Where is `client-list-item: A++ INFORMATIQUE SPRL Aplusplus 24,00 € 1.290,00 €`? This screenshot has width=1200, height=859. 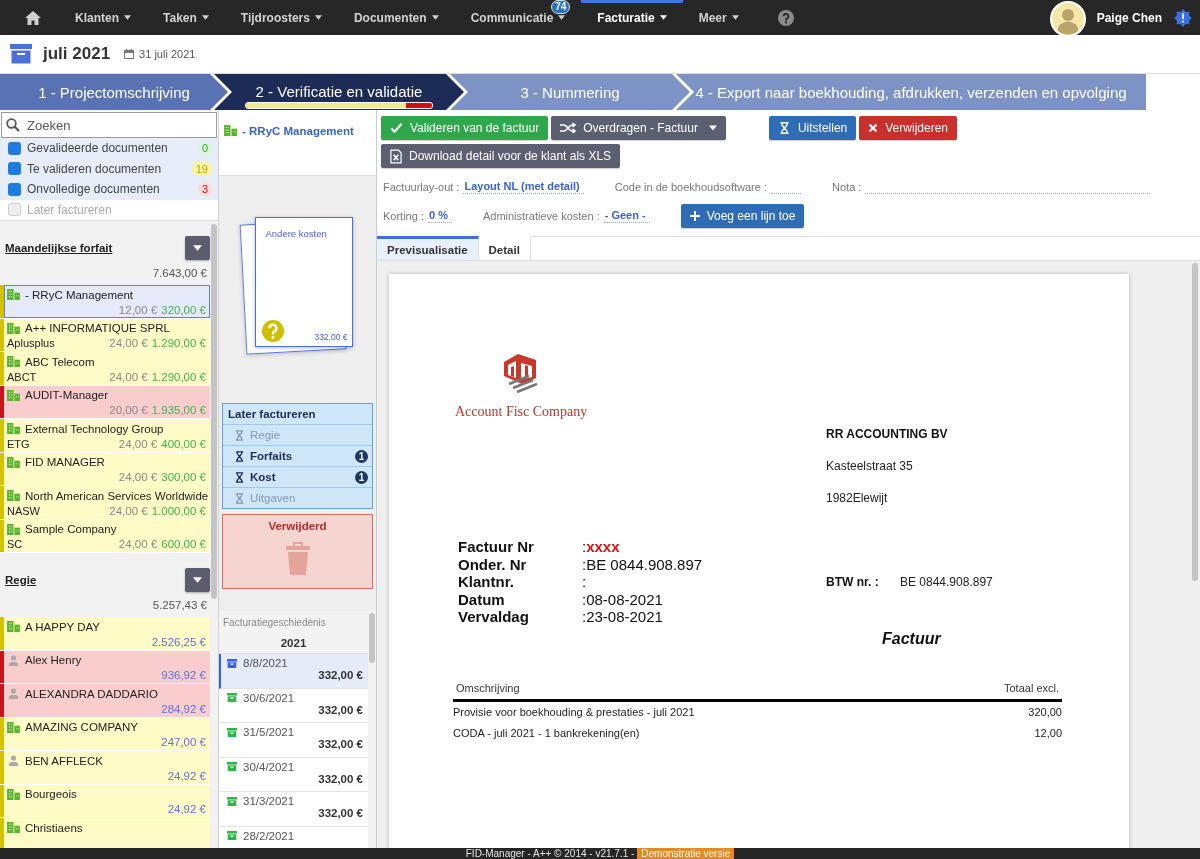
client-list-item: A++ INFORMATIQUE SPRL Aplusplus 24,00 € 1.290,00 € is located at coordinates (105, 335).